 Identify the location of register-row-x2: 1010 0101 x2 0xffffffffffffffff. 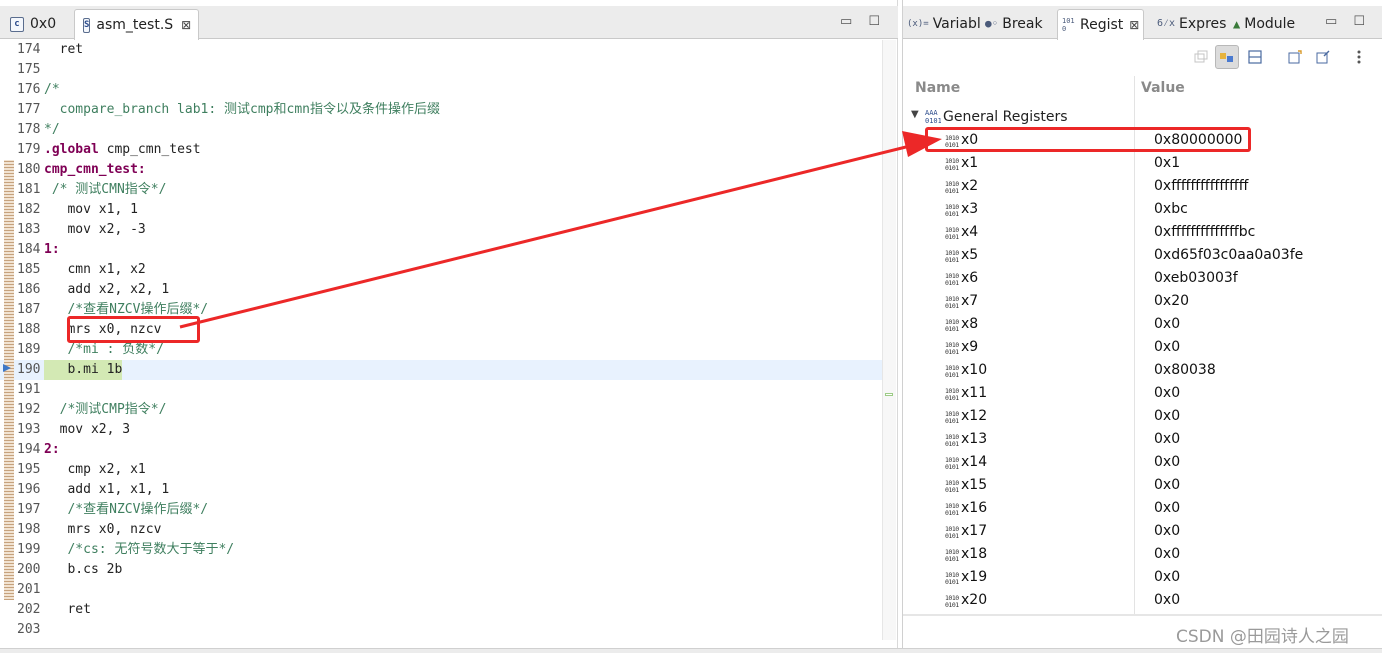
(1142, 186).